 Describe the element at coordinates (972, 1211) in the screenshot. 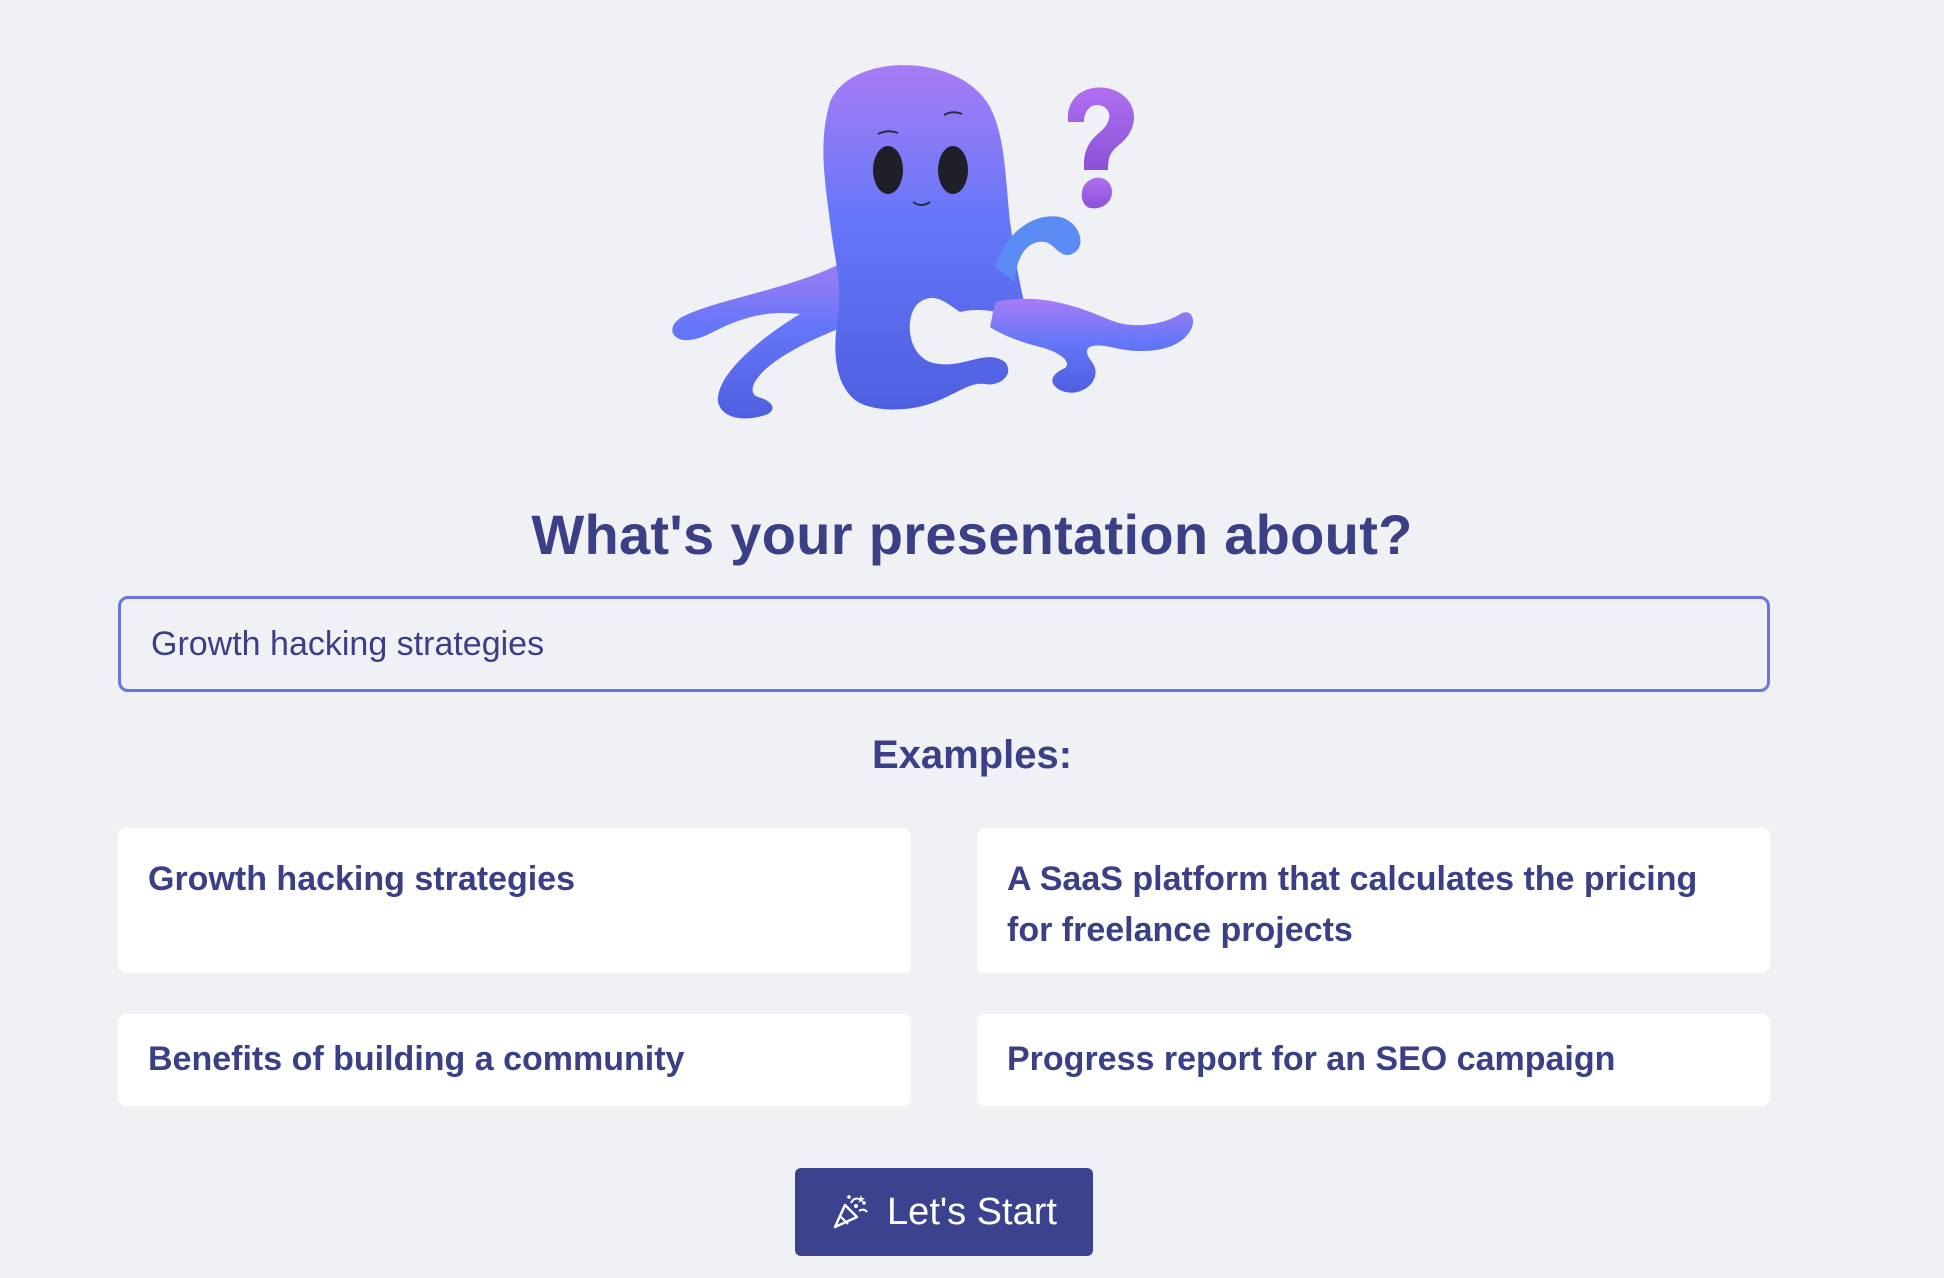

I see `lets-start-label: Let's Start` at that location.